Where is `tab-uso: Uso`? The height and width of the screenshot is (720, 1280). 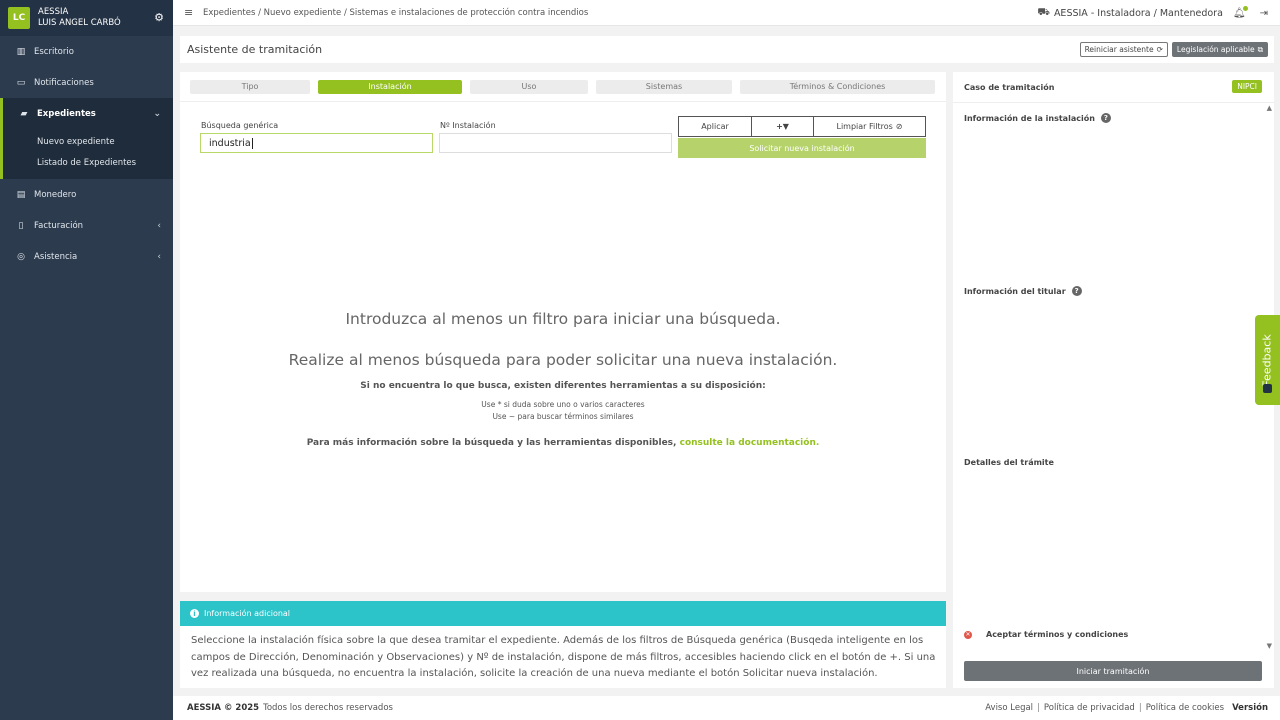
tab-uso: Uso is located at coordinates (529, 86).